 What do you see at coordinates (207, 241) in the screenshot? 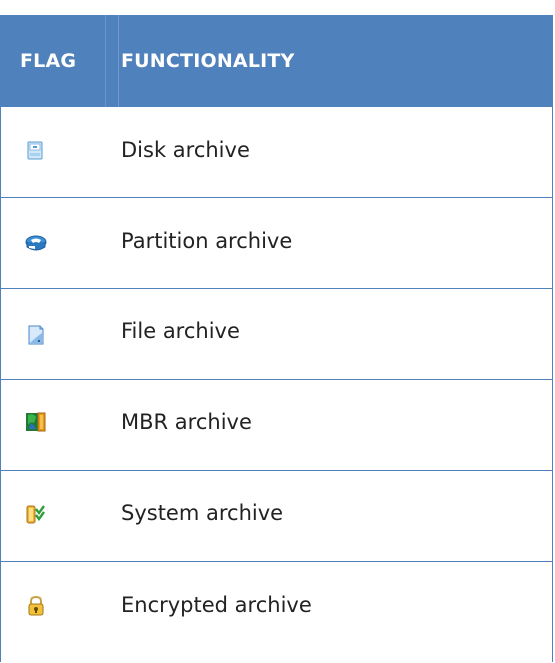
I see `row-label: Partition archive` at bounding box center [207, 241].